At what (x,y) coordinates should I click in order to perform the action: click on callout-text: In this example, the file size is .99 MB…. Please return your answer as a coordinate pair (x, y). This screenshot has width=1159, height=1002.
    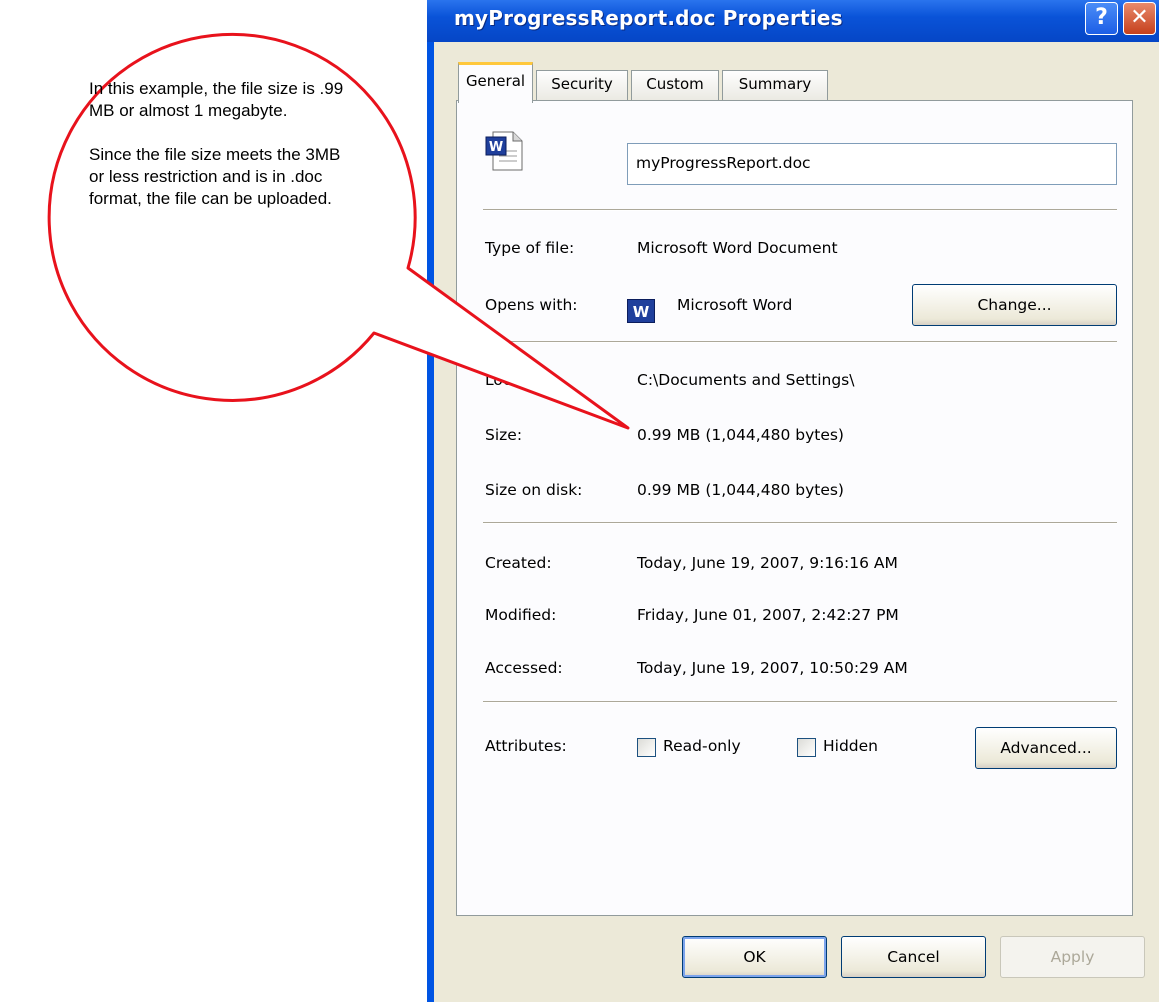
    Looking at the image, I should click on (224, 155).